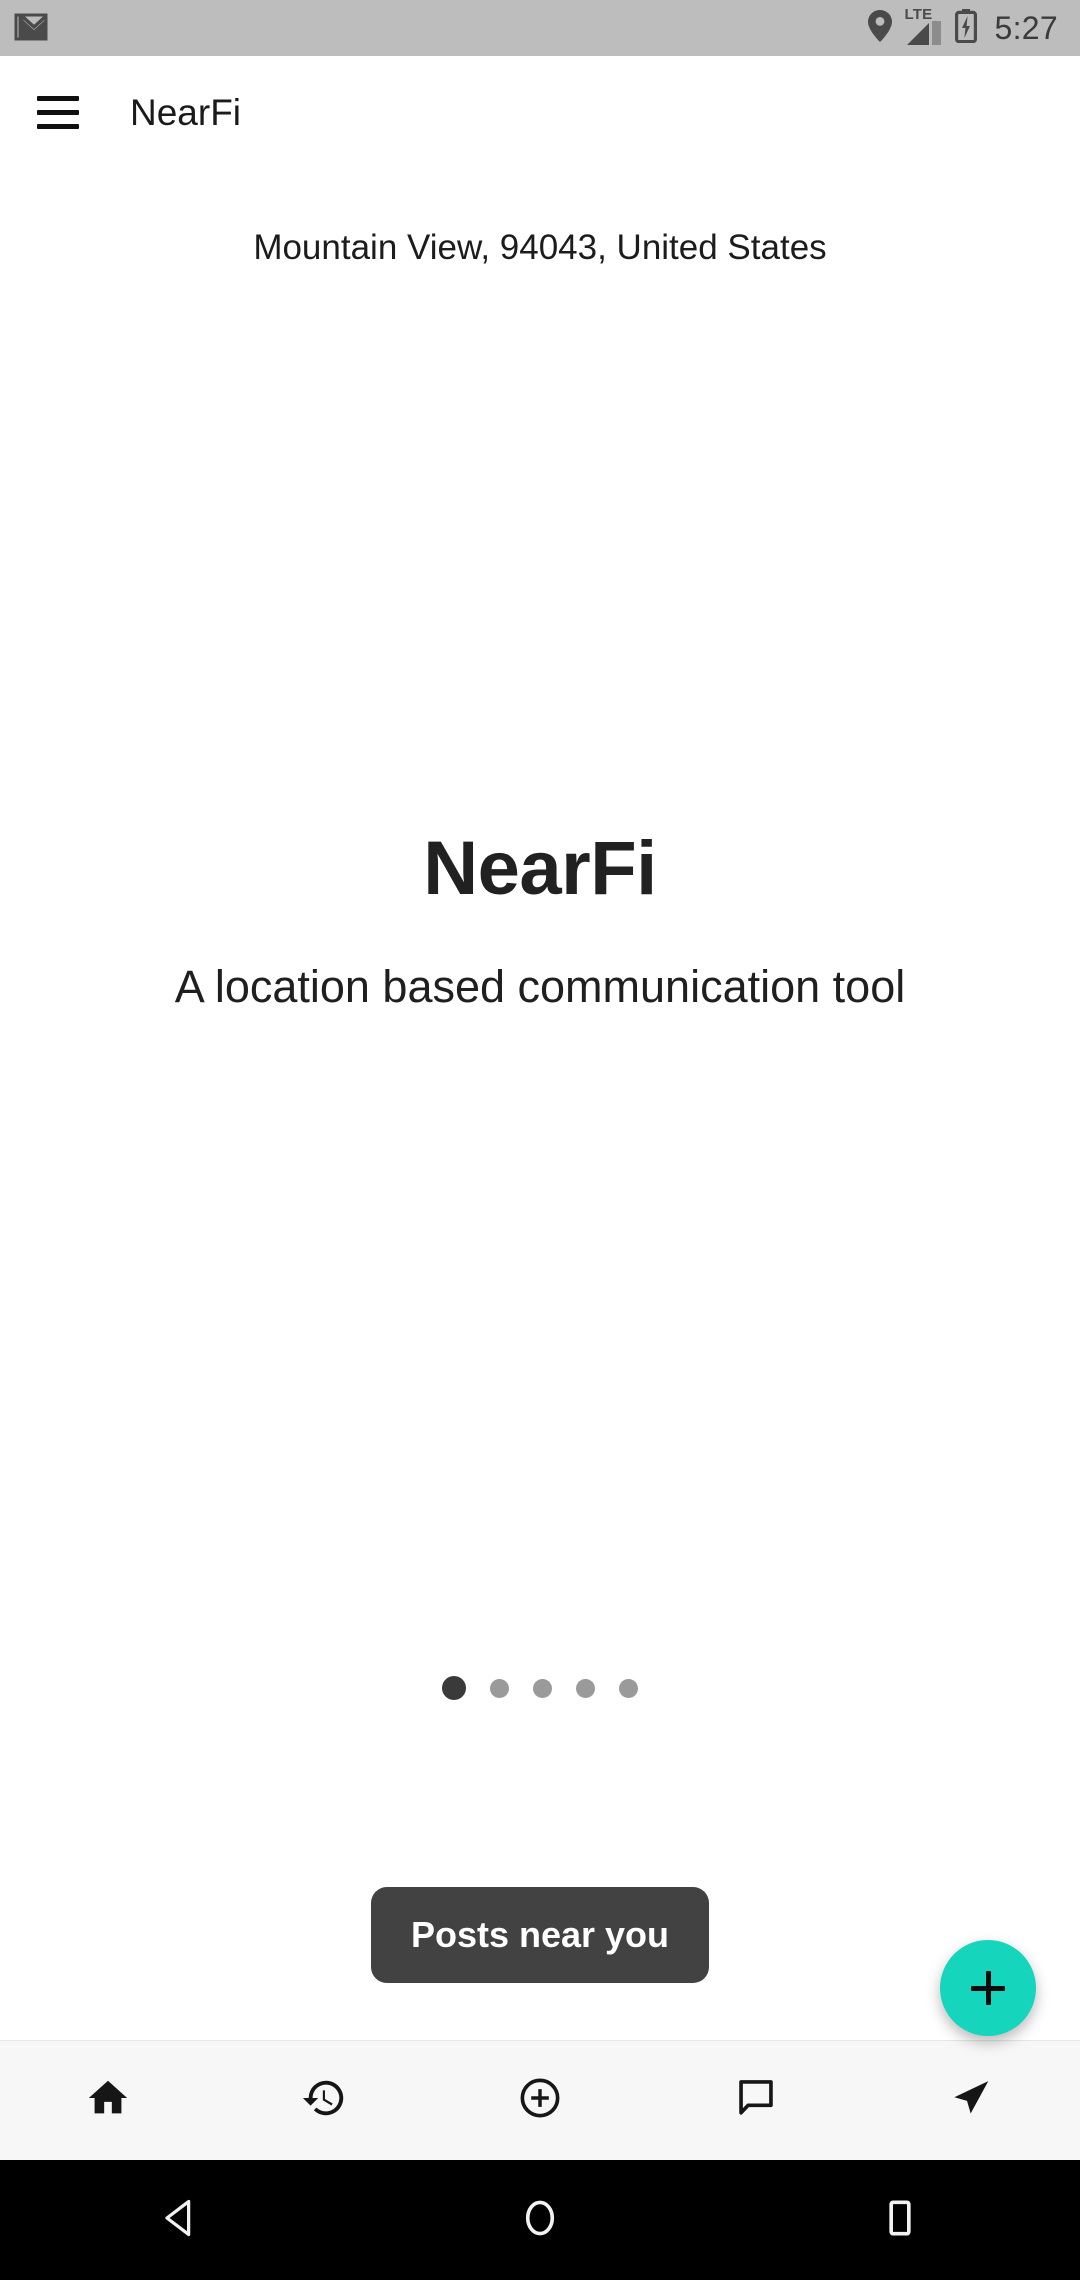 This screenshot has height=2280, width=1080. I want to click on recents-square-icon, so click(900, 2220).